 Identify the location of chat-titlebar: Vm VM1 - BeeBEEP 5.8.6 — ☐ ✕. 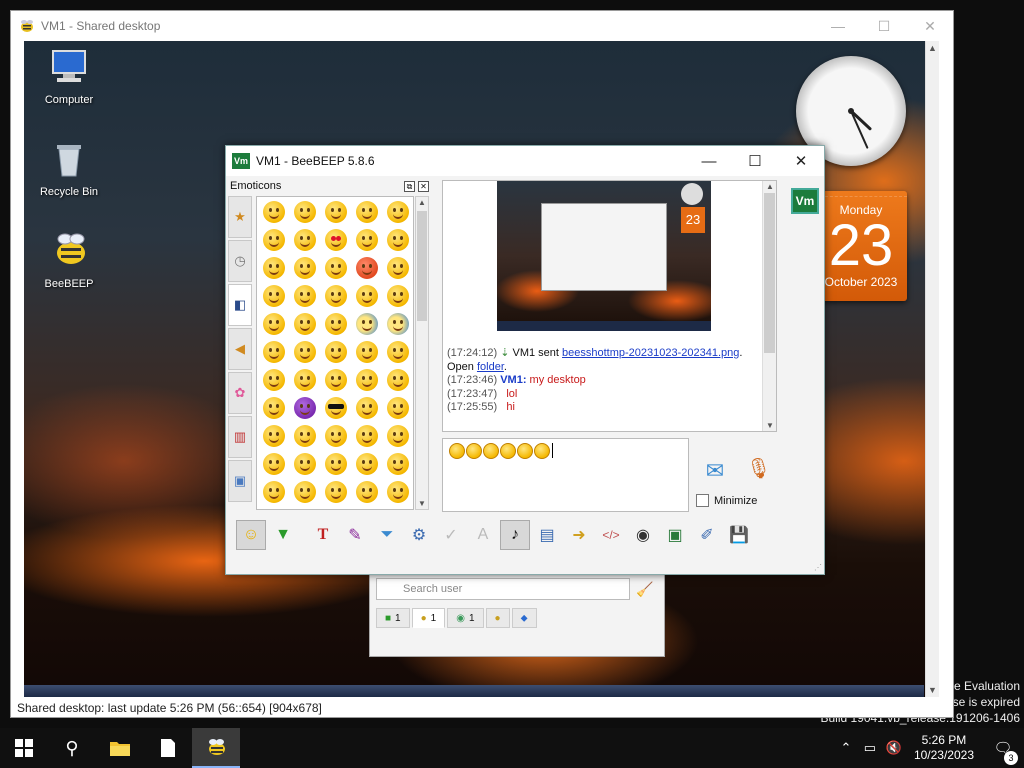
(525, 161).